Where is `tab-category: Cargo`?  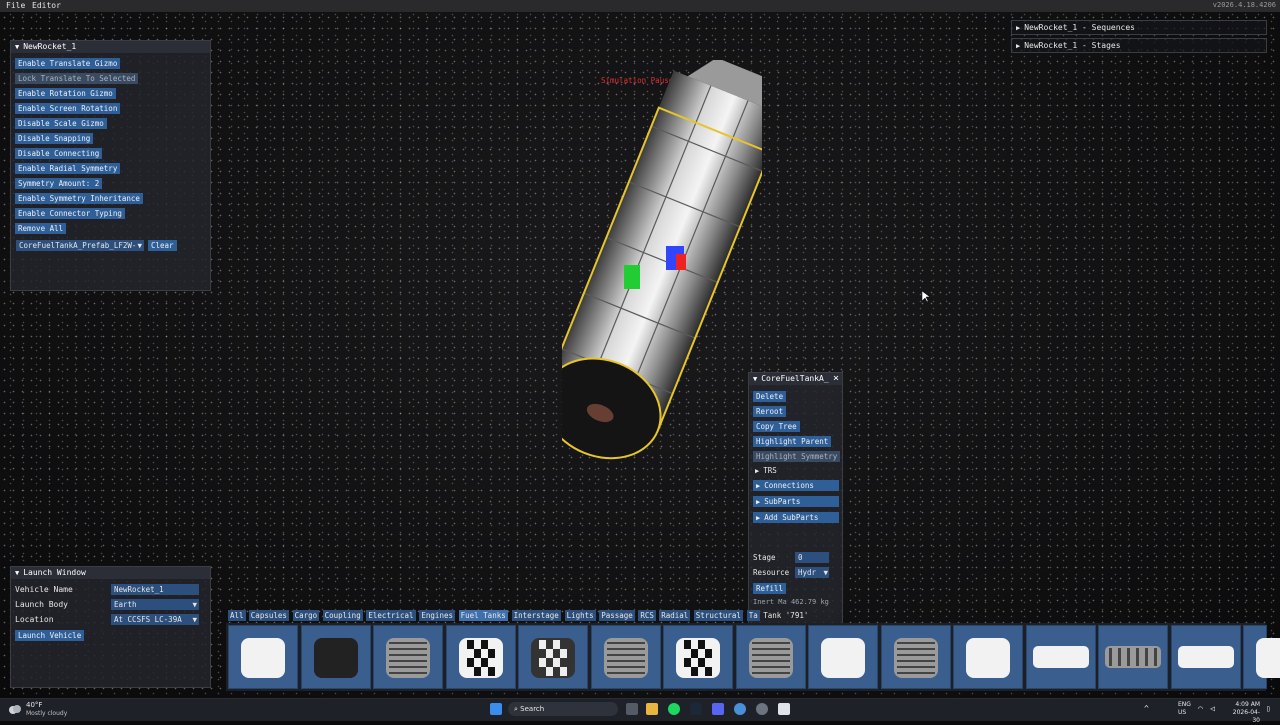
tab-category: Cargo is located at coordinates (306, 615).